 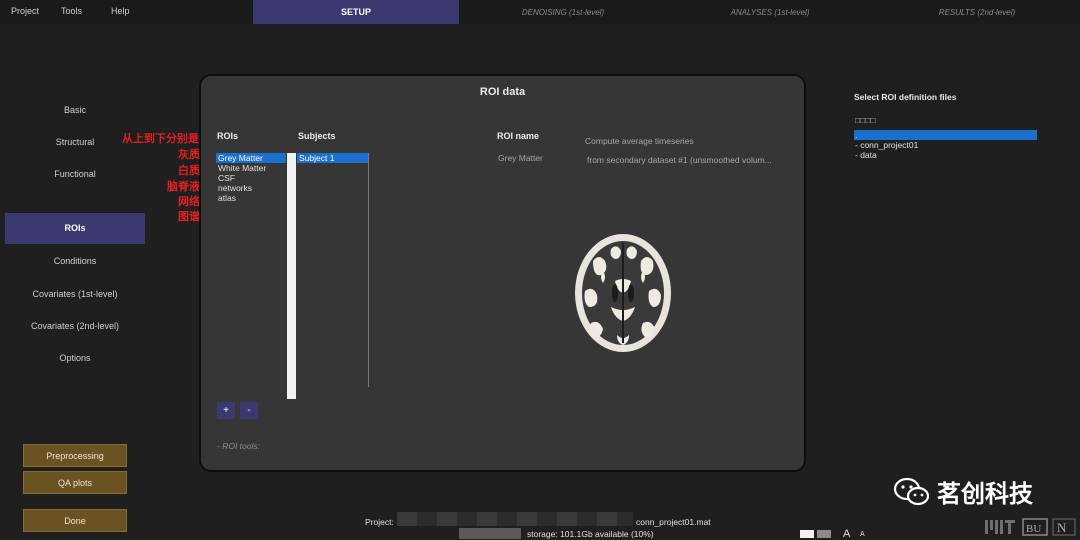 What do you see at coordinates (249, 410) in the screenshot?
I see `remove-roi-button: -` at bounding box center [249, 410].